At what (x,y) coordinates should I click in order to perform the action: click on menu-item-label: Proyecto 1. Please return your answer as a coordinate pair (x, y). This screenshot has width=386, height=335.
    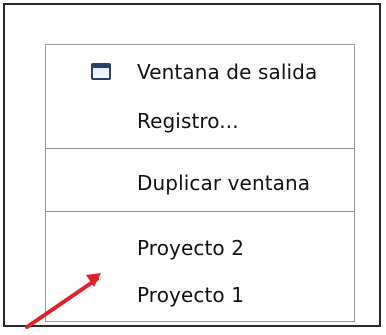
    Looking at the image, I should click on (191, 295).